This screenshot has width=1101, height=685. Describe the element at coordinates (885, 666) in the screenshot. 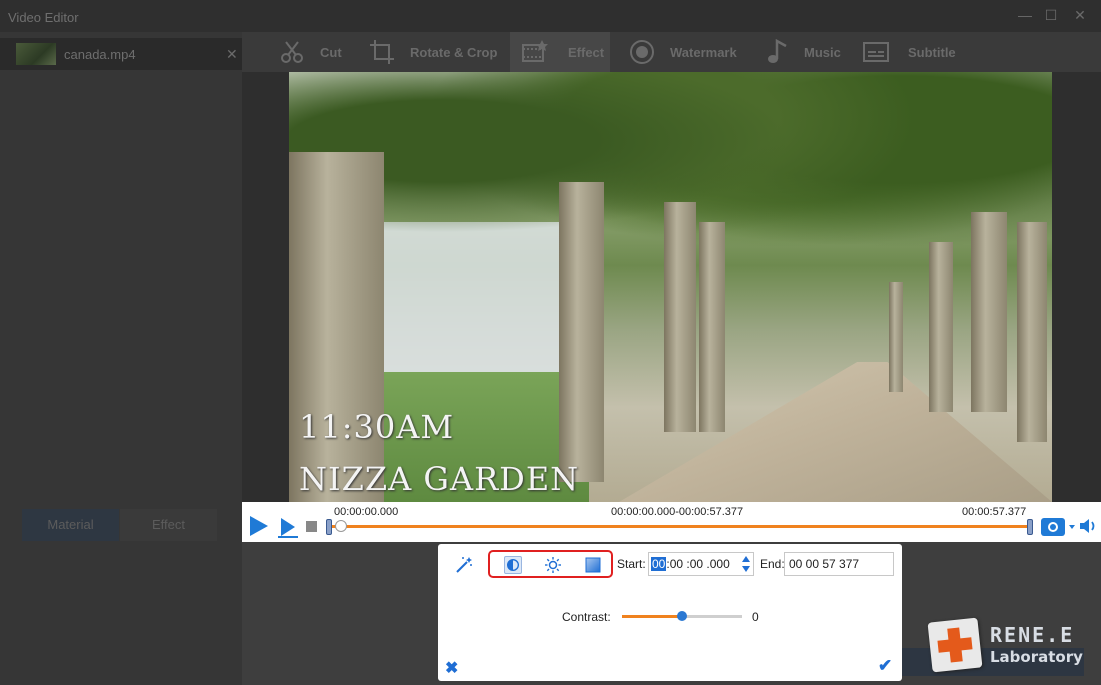

I see `confirm-check-icon: ✔` at that location.